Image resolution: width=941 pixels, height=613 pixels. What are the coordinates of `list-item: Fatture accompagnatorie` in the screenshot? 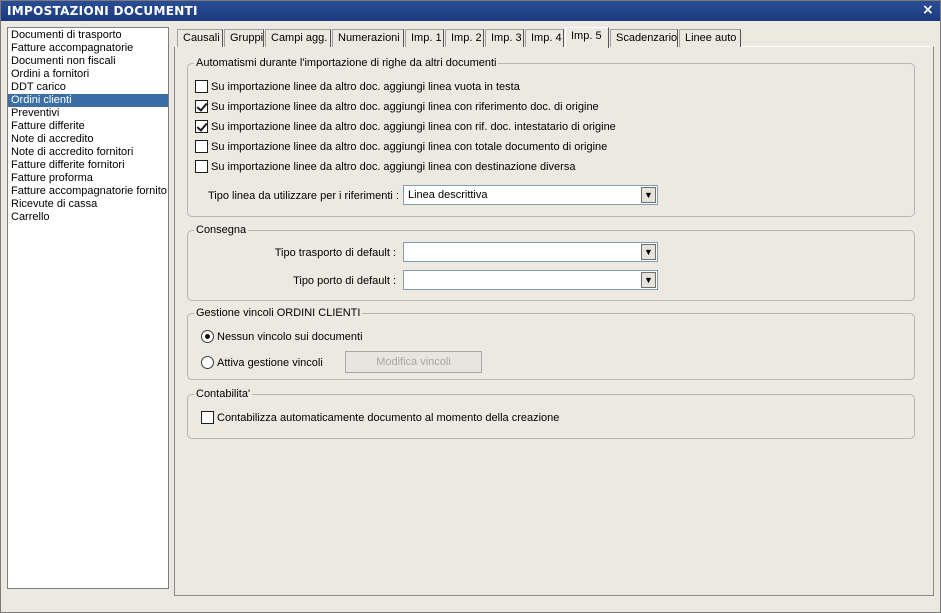 It's located at (88, 48).